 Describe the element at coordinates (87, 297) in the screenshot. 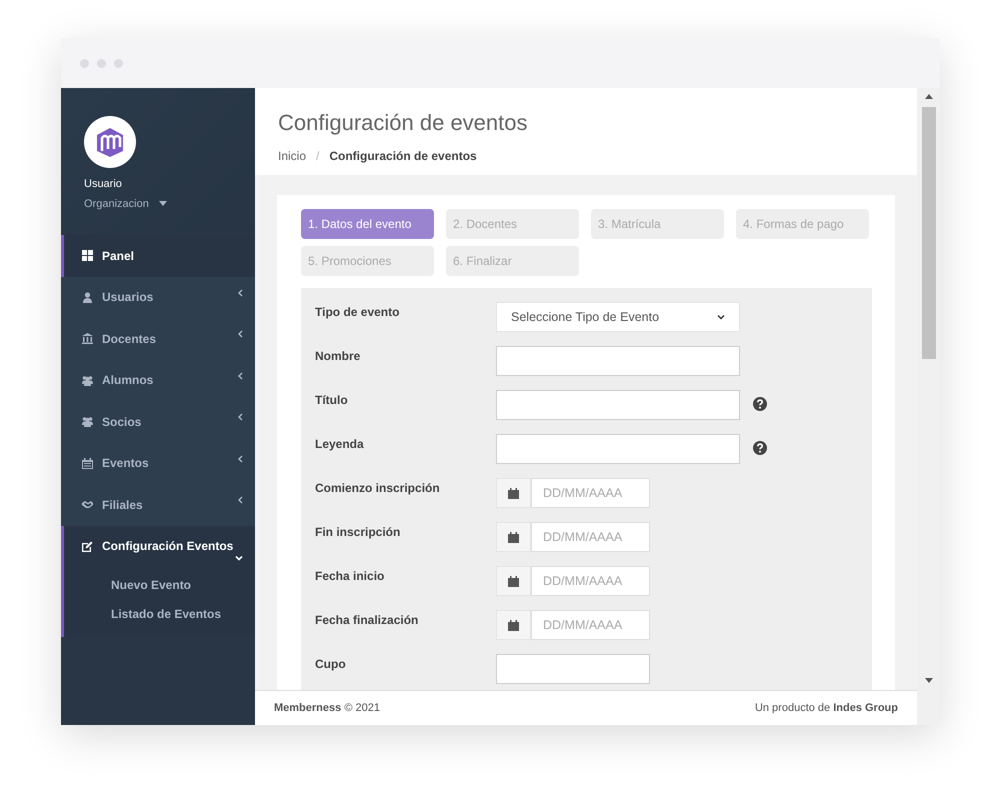

I see `user-icon` at that location.